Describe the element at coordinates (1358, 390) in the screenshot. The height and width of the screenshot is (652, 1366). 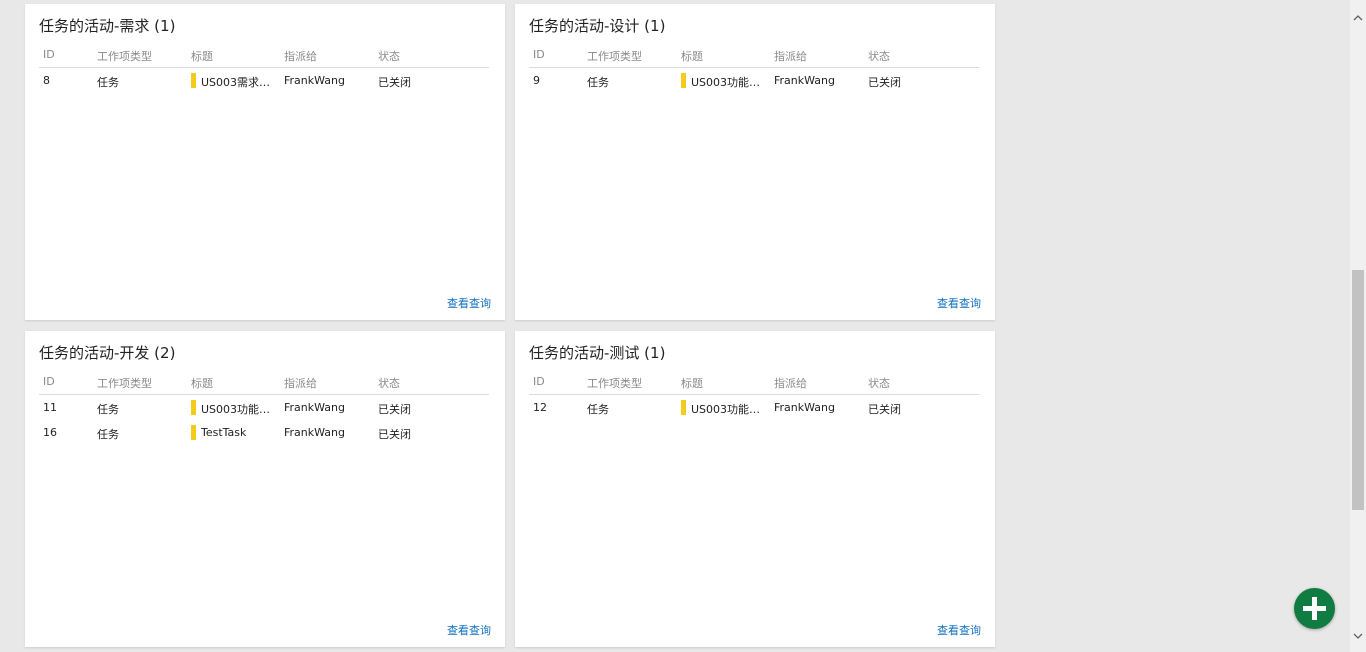
I see `scrollbar-thumb` at that location.